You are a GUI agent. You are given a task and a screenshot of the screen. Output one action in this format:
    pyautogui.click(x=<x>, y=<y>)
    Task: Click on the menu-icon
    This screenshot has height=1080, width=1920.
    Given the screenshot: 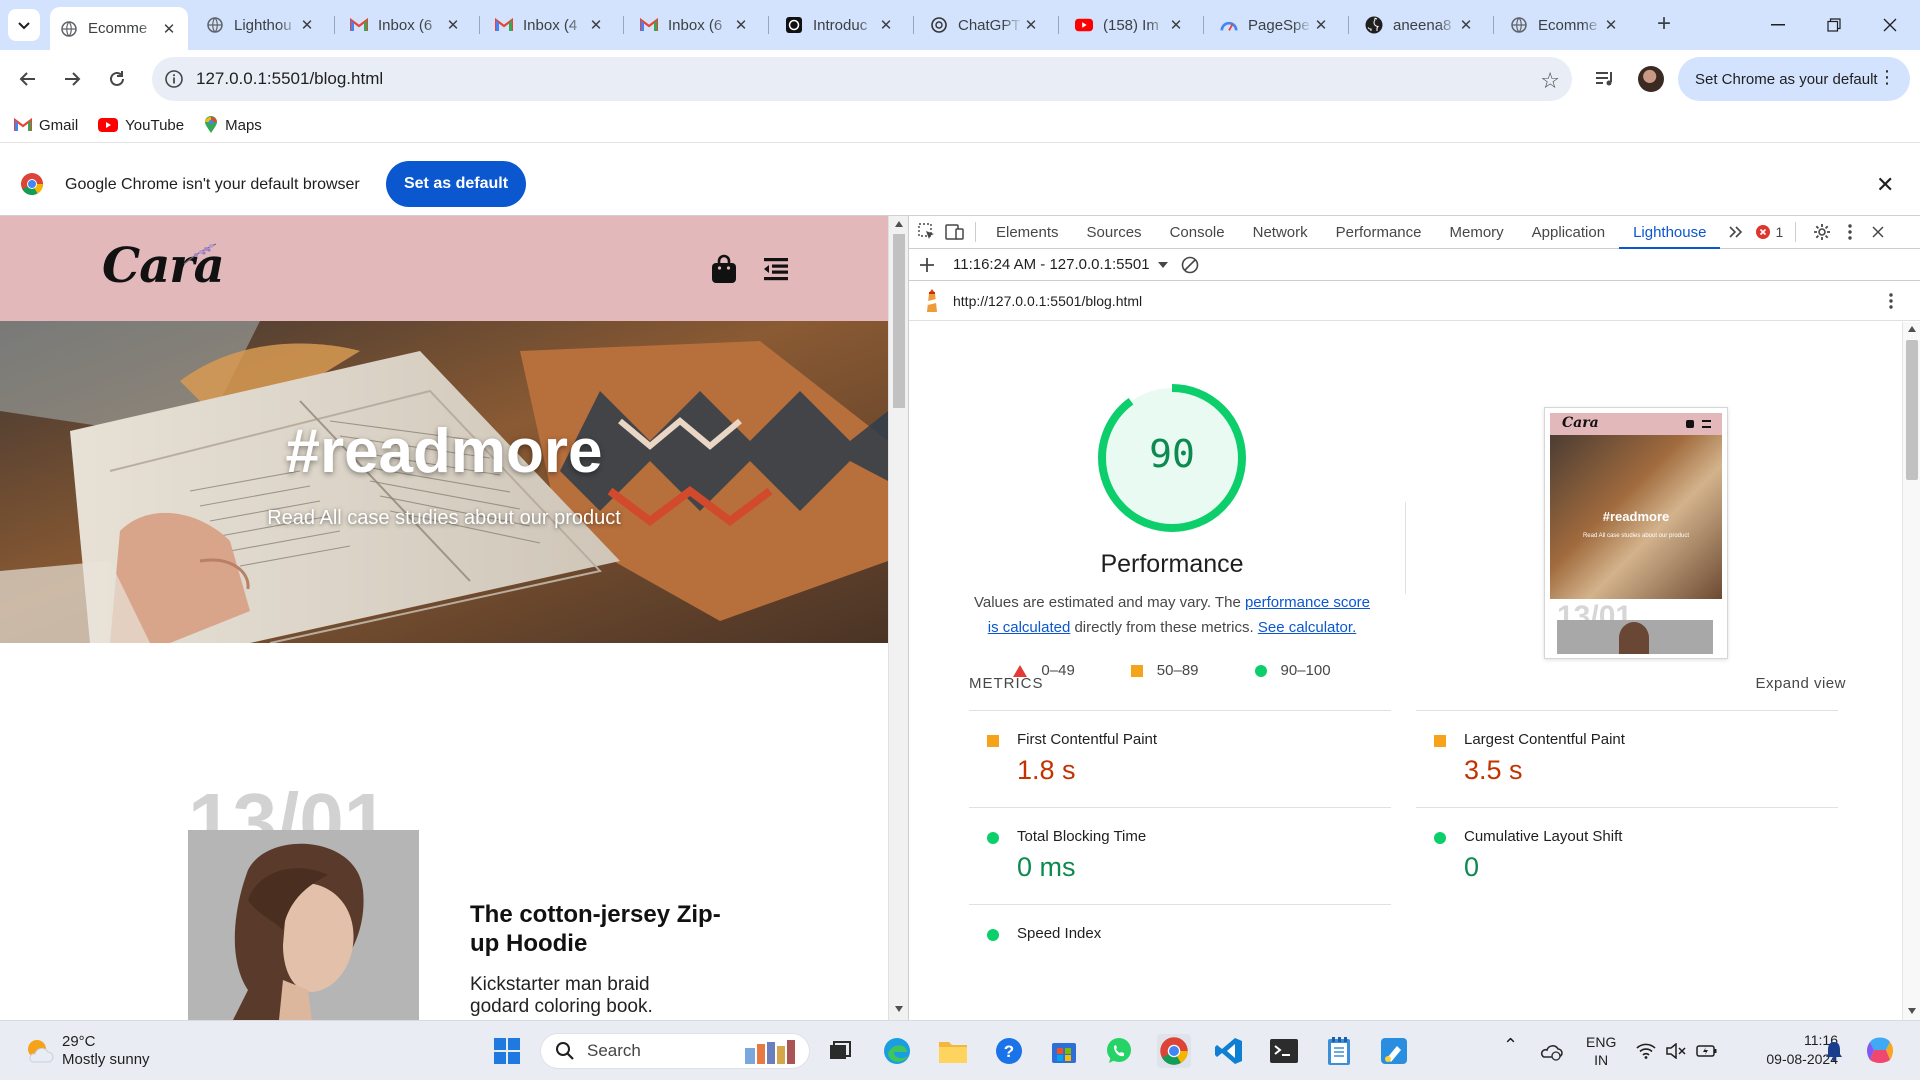 What is the action you would take?
    pyautogui.click(x=775, y=269)
    